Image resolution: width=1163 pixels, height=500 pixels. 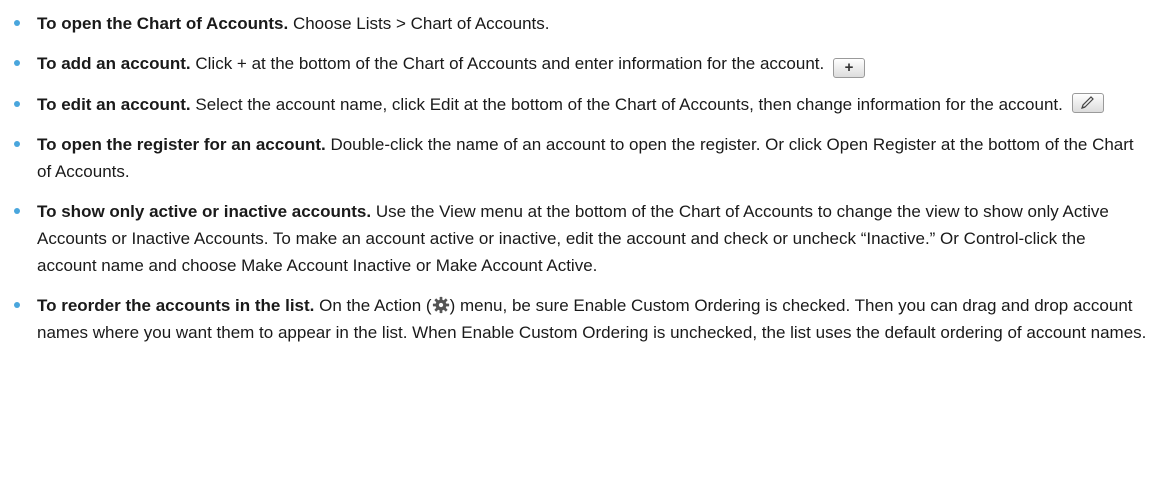 I want to click on plus-icon: +, so click(x=849, y=67).